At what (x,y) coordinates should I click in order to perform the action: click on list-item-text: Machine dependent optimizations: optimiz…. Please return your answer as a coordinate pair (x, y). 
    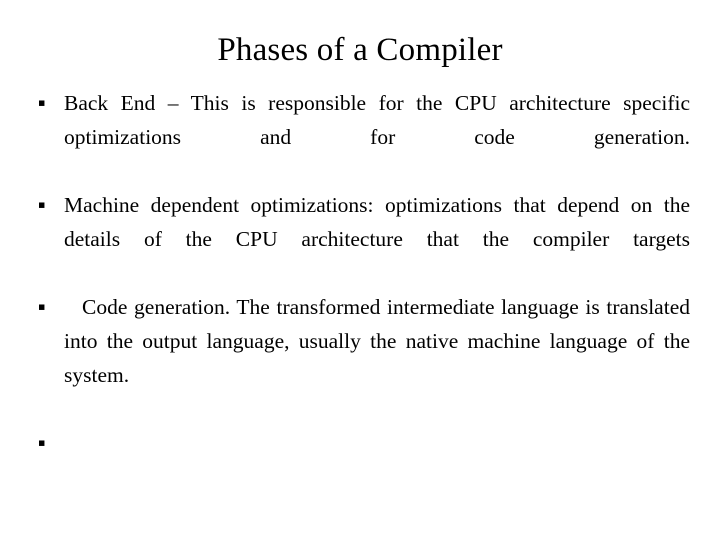
    Looking at the image, I should click on (377, 222).